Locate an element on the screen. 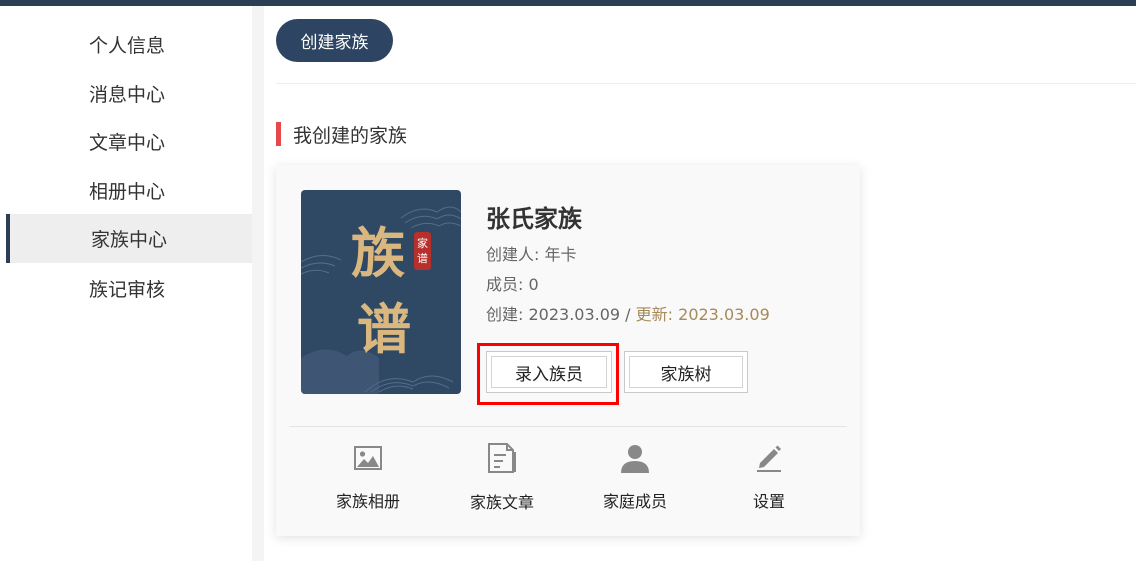  sidebar-item-personal-info: 个人信息 is located at coordinates (129, 44).